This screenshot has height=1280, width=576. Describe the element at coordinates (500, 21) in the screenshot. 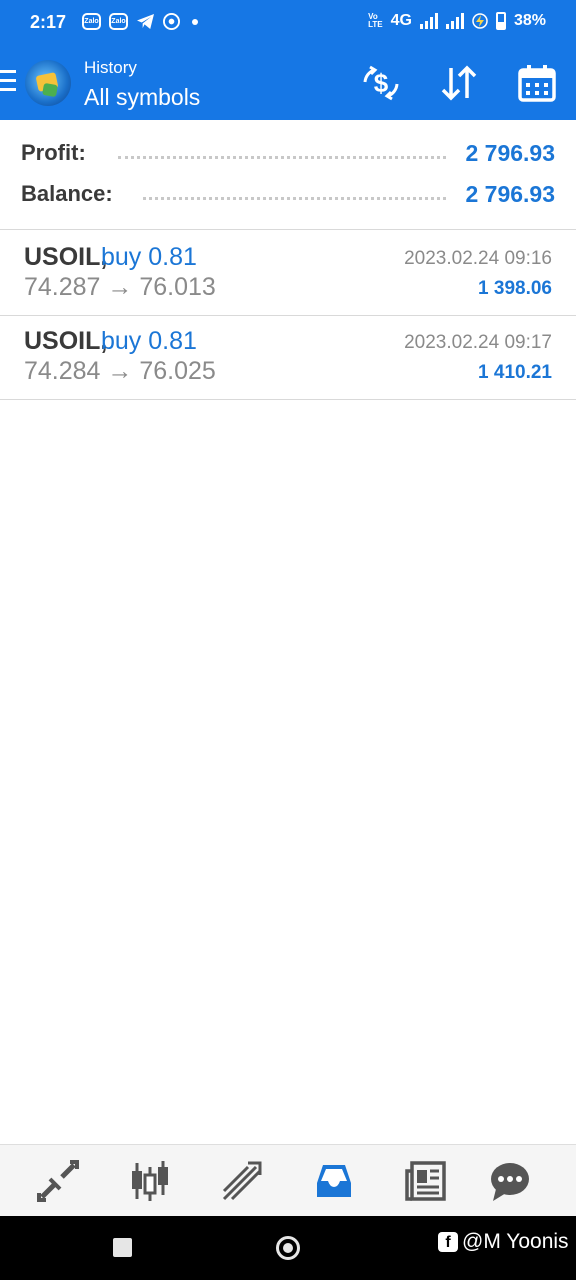

I see `battery-icon` at that location.